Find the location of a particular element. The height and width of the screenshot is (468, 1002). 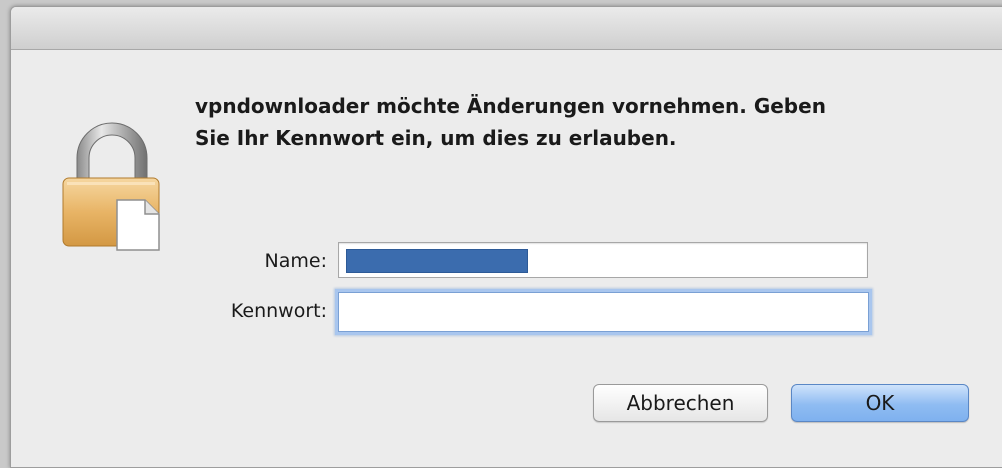

ok-button: OK is located at coordinates (880, 403).